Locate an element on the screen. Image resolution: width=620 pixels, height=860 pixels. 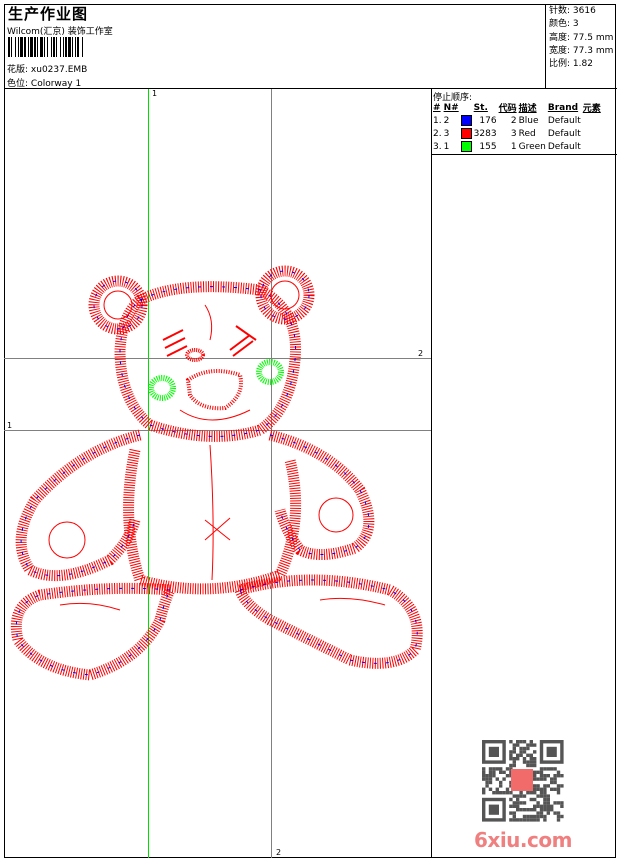
left-inner-ear is located at coordinates (118, 305).